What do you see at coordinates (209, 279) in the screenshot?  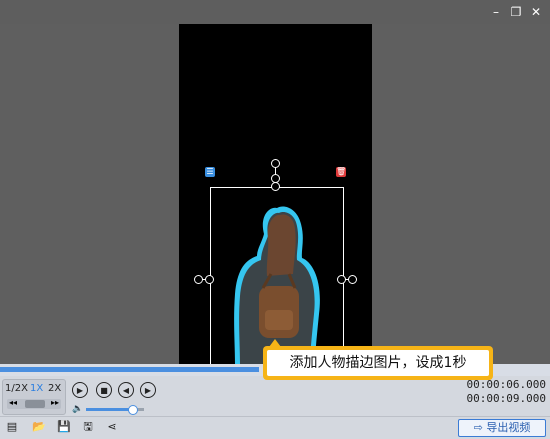 I see `left-edge-handle` at bounding box center [209, 279].